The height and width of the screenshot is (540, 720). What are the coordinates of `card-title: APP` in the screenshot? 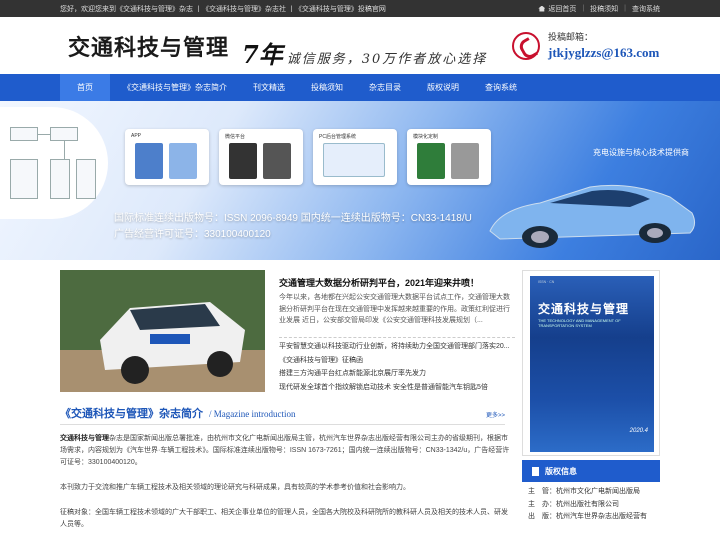 It's located at (136, 136).